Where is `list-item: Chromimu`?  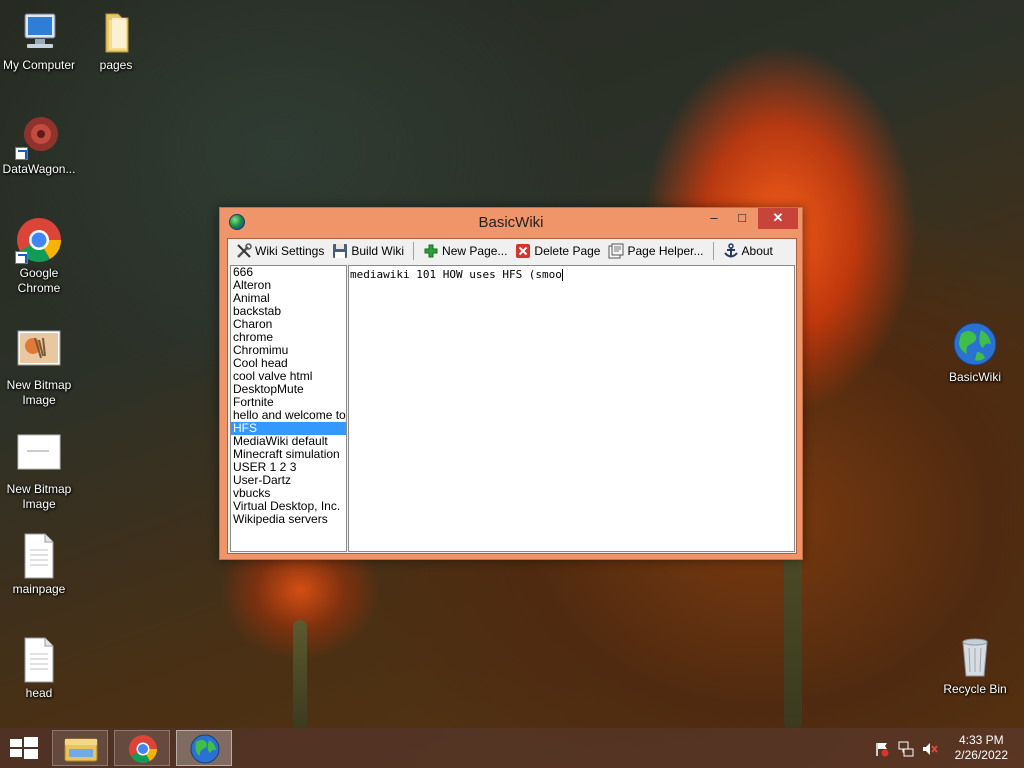 list-item: Chromimu is located at coordinates (288, 350).